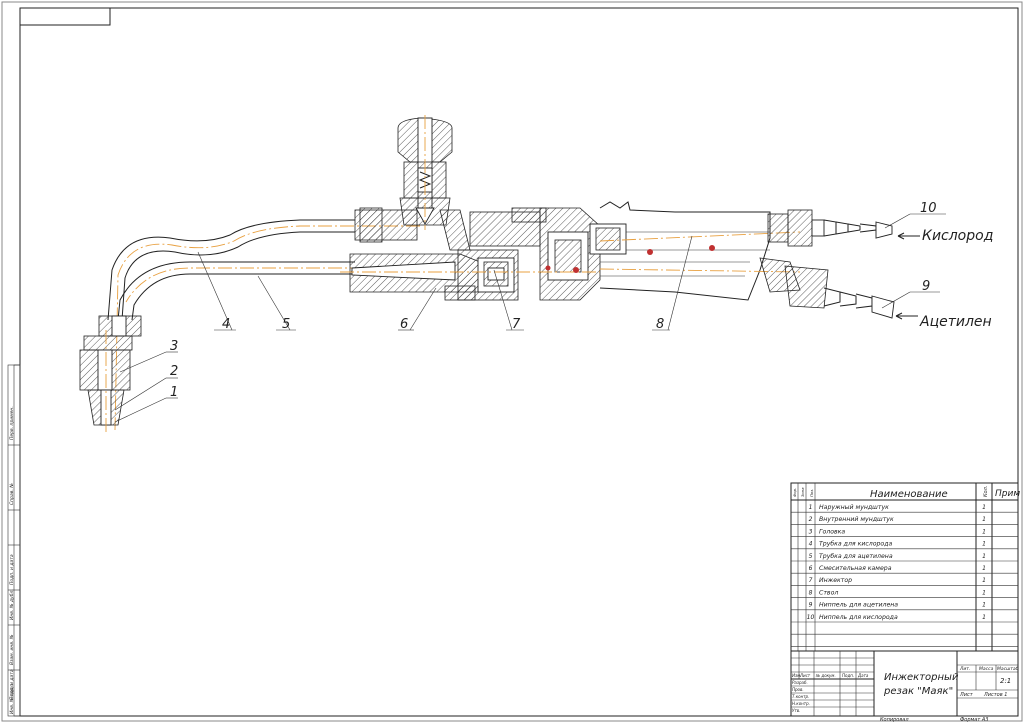 The image size is (1024, 723). Describe the element at coordinates (174, 371) in the screenshot. I see `callout-2: 2` at that location.